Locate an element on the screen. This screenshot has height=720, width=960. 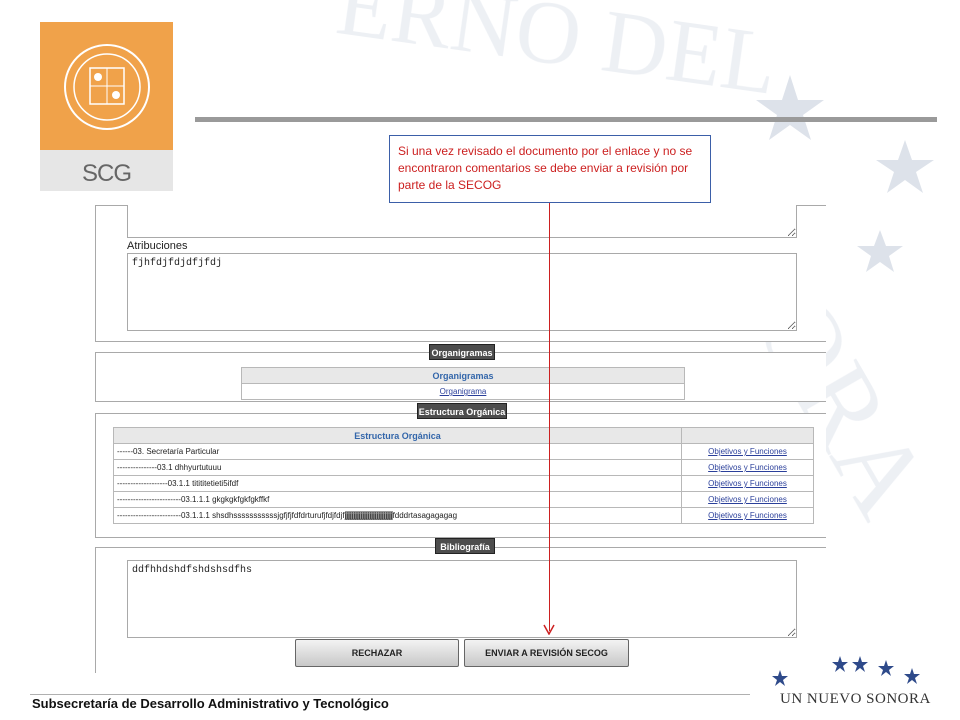
organigramas-table-header: Organigramas is located at coordinates (463, 375).